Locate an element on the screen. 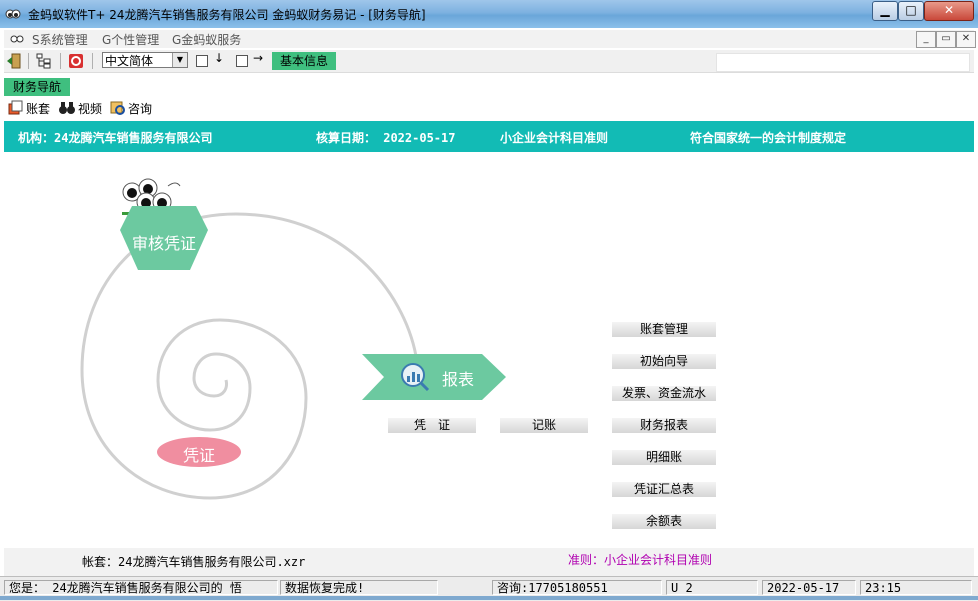 This screenshot has height=601, width=978. binoculars-icon is located at coordinates (67, 108).